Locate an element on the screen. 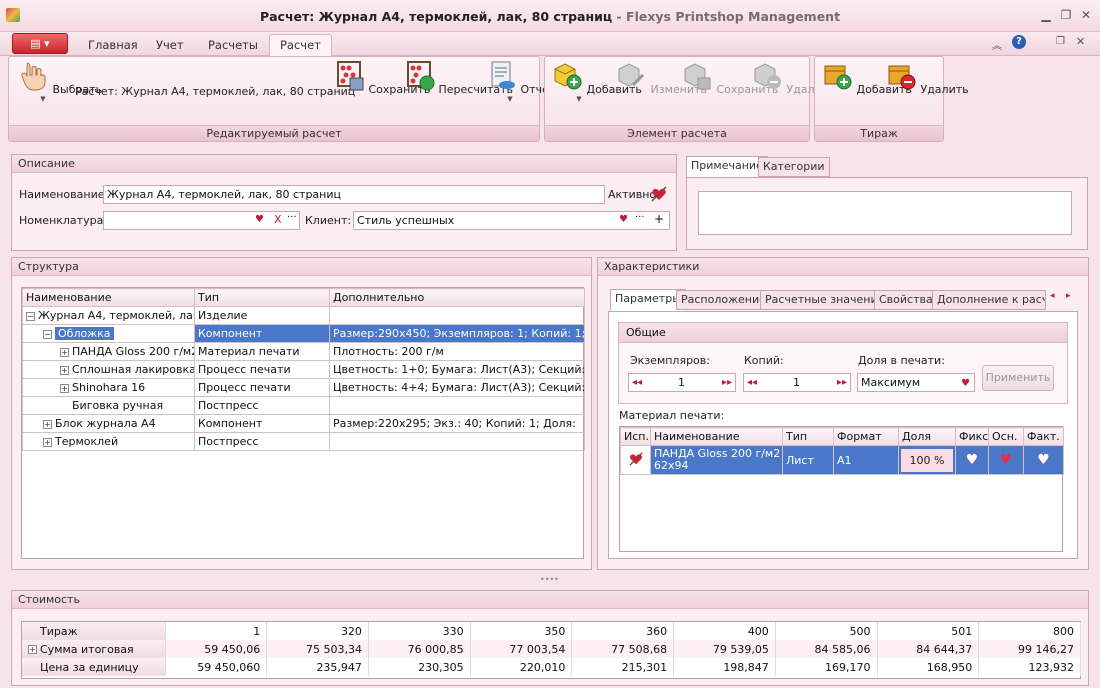 The image size is (1100, 688). reports-button: Отчеты ▼ is located at coordinates (524, 81).